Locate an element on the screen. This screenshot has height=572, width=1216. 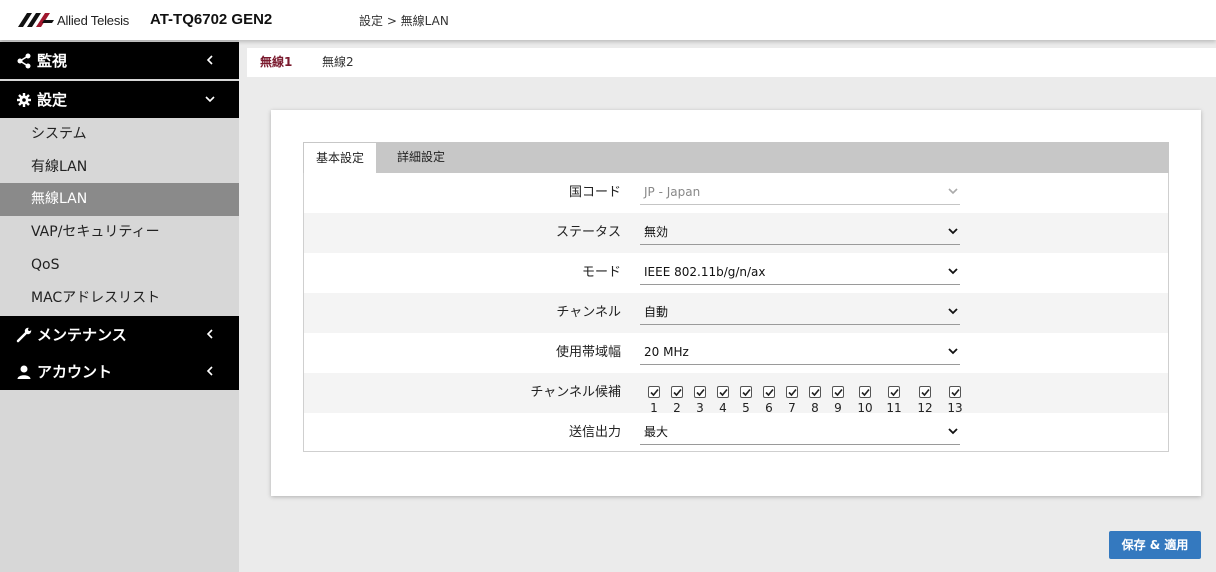
country-row: 国コード JP - Japan is located at coordinates (736, 193).